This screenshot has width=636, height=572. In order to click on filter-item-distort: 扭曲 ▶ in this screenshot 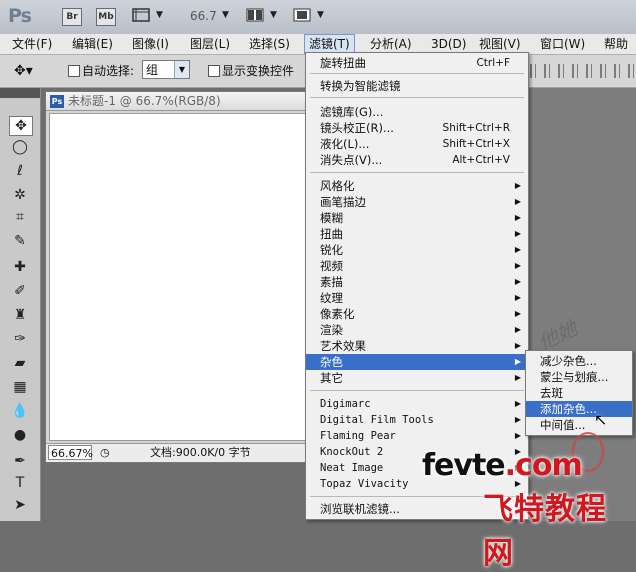, I will do `click(417, 234)`.